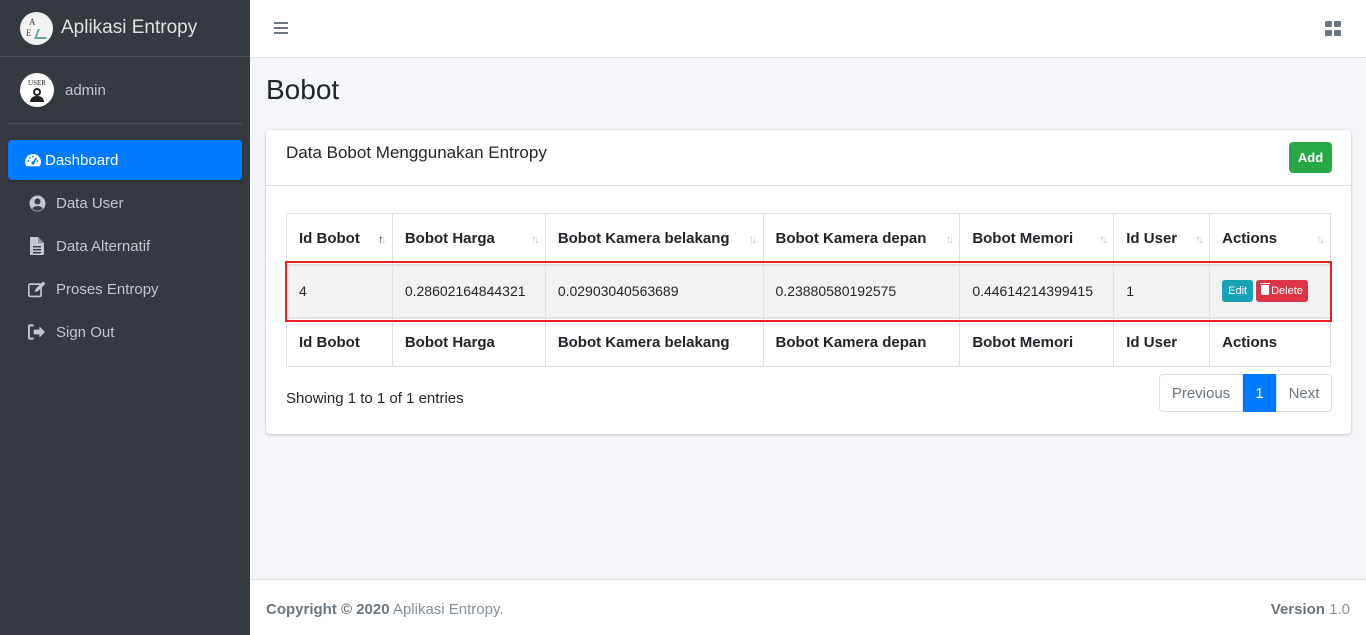 Image resolution: width=1366 pixels, height=635 pixels. What do you see at coordinates (861, 239) in the screenshot?
I see `column-header-bobot-kamera-depan: Bobot Kamera depan ↑↓` at bounding box center [861, 239].